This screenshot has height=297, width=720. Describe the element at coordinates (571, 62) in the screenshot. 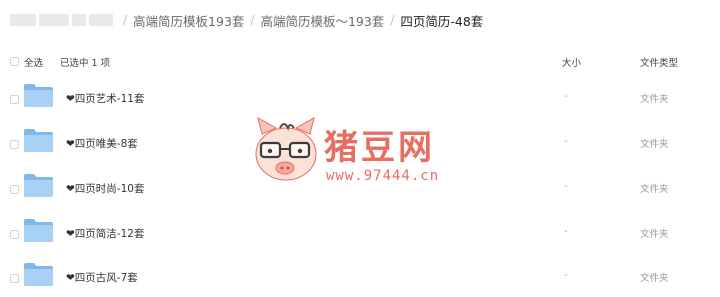

I see `column-header-size: 大小` at that location.